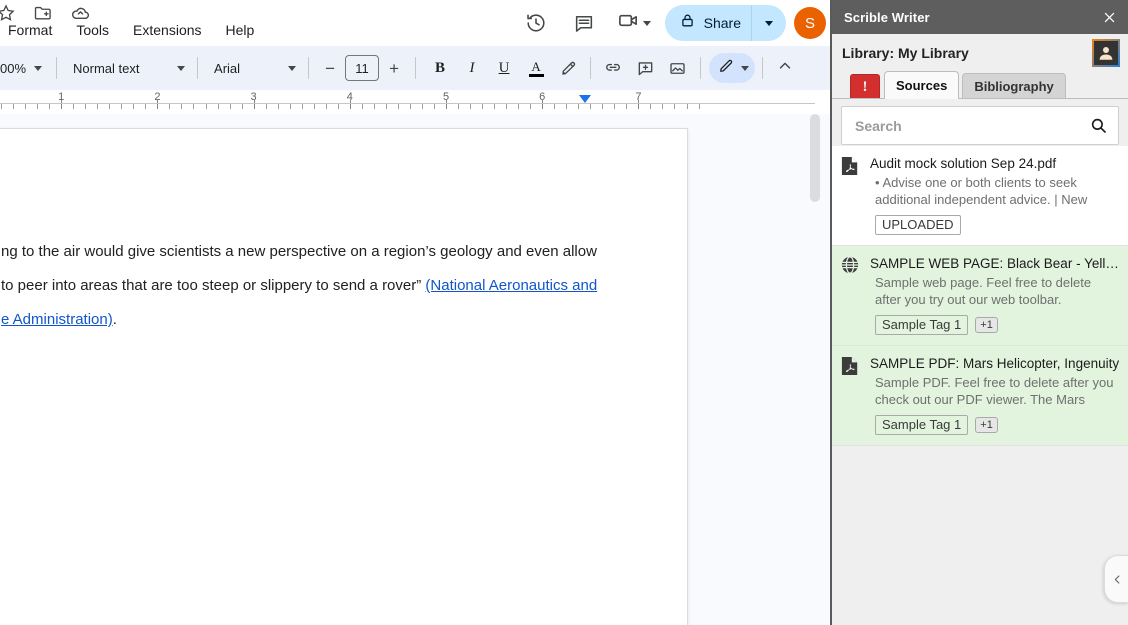 The image size is (1128, 625). I want to click on insert-image-icon, so click(677, 68).